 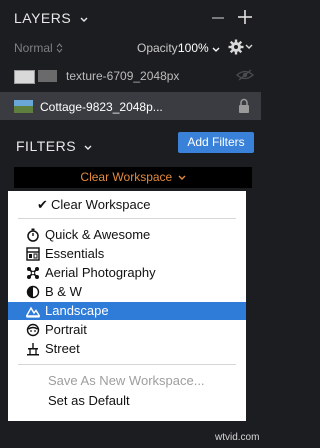 I want to click on filters-title-label: FILTERS, so click(x=46, y=146).